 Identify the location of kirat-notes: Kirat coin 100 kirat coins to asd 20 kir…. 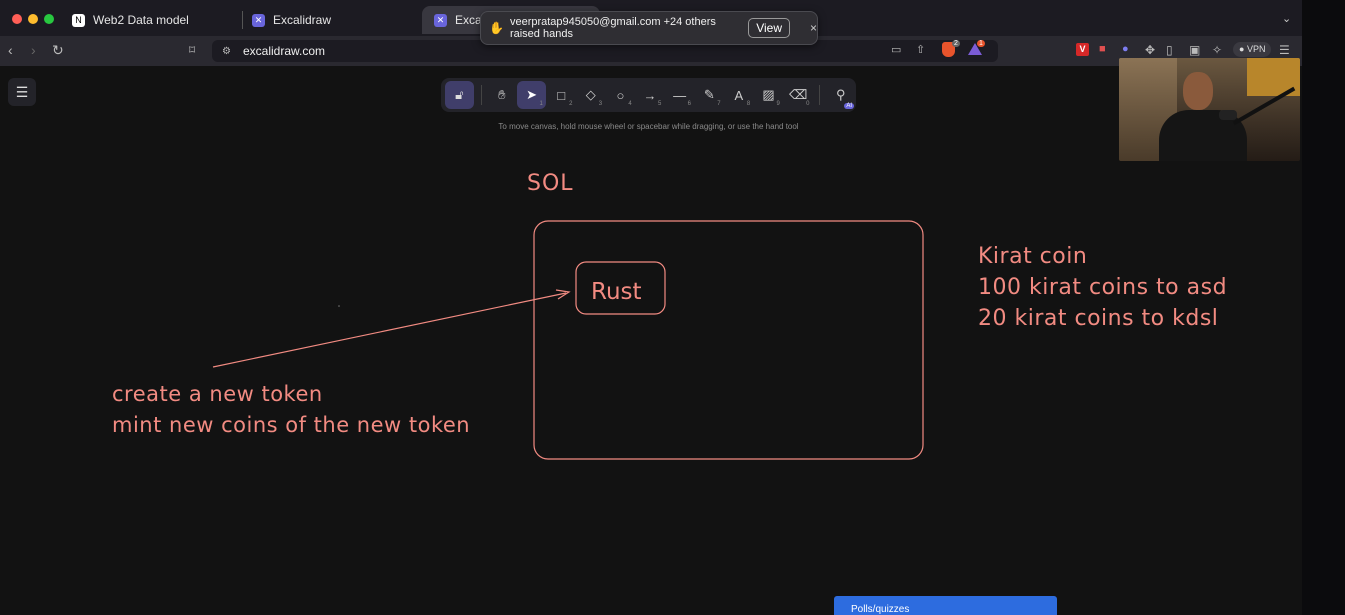
(1102, 287).